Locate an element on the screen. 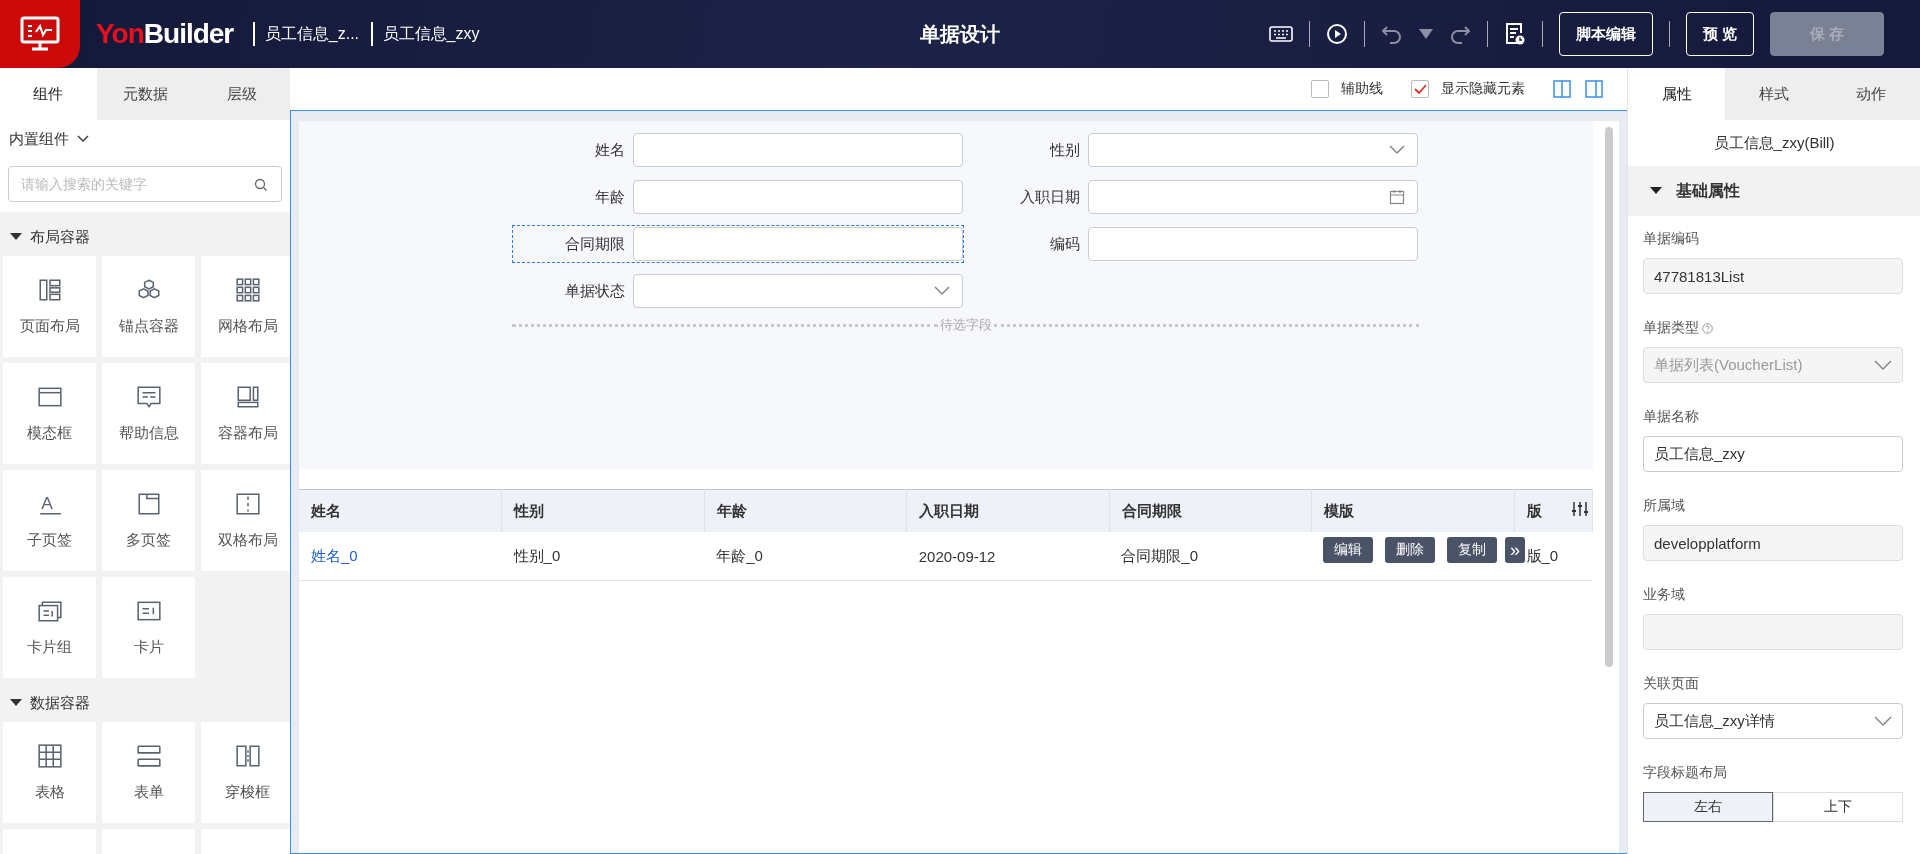 This screenshot has width=1920, height=854. folder-tab-icon is located at coordinates (148, 504).